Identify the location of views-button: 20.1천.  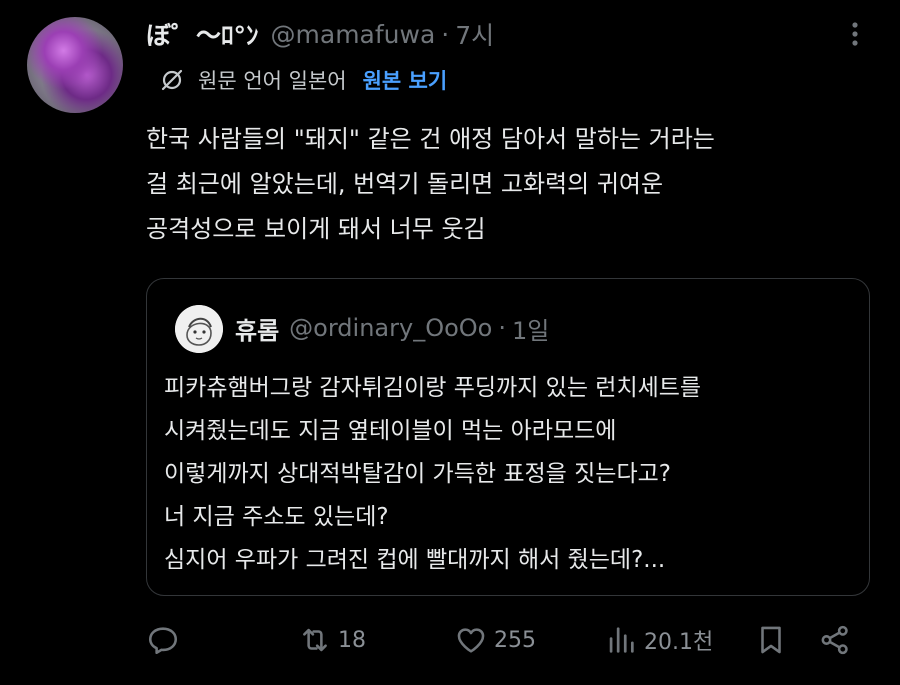
(658, 640).